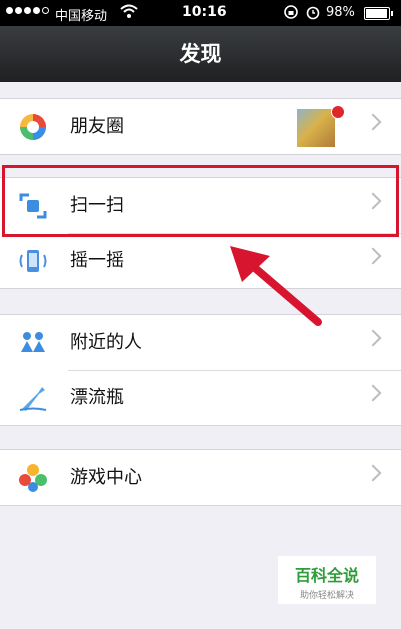  What do you see at coordinates (276, 286) in the screenshot?
I see `pointer-arrow-icon` at bounding box center [276, 286].